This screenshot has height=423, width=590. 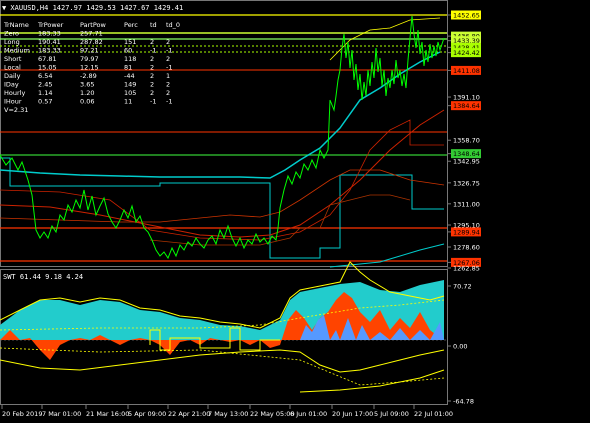 I want to click on price-label: 1262.85, so click(x=466, y=269).